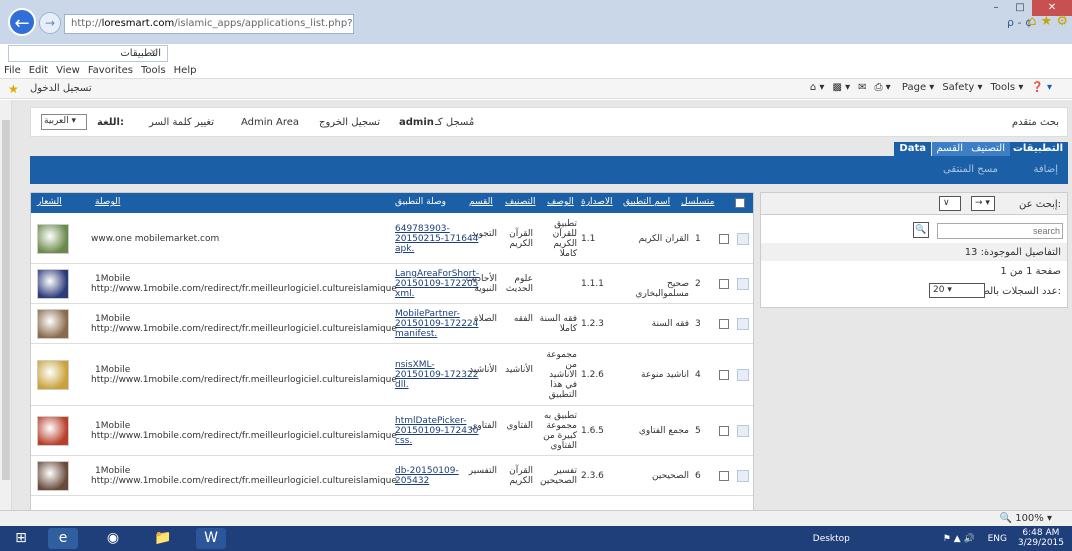 The image size is (1072, 551). I want to click on vertical-scrollbar, so click(6, 305).